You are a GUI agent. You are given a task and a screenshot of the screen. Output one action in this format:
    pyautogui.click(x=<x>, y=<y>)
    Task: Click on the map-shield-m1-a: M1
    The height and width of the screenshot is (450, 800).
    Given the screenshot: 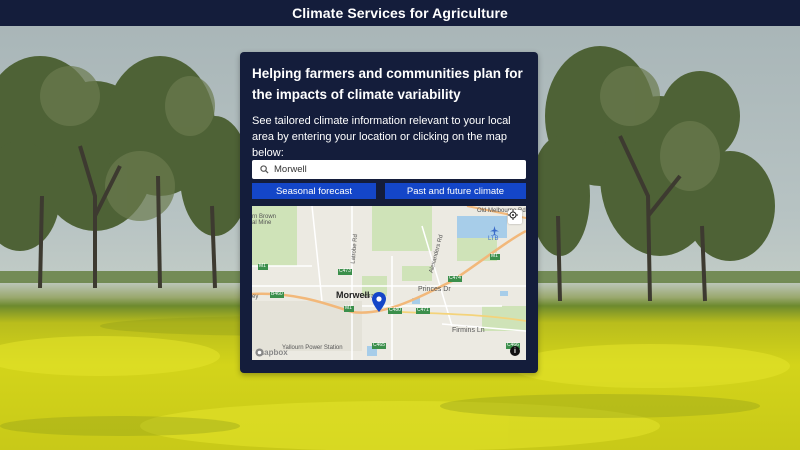 What is the action you would take?
    pyautogui.click(x=262, y=266)
    